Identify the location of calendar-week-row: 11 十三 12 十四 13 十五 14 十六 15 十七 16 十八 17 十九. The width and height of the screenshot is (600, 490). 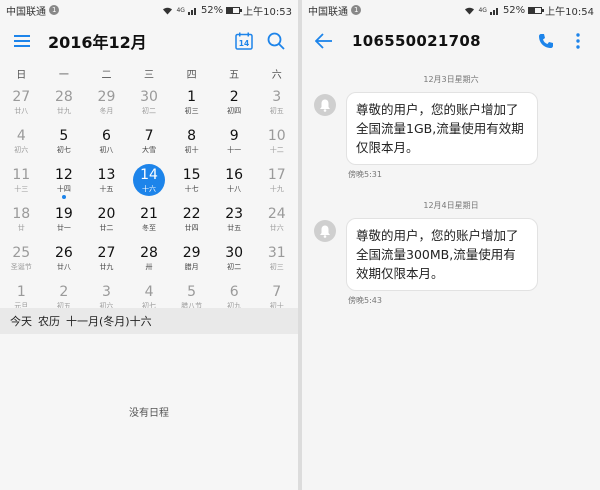
(149, 183).